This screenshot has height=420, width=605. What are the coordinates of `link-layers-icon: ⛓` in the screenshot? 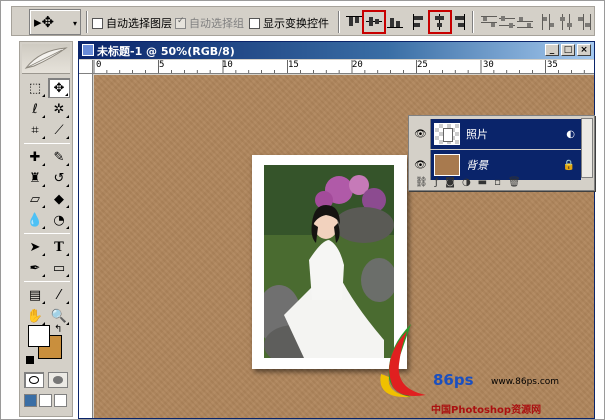 It's located at (421, 182).